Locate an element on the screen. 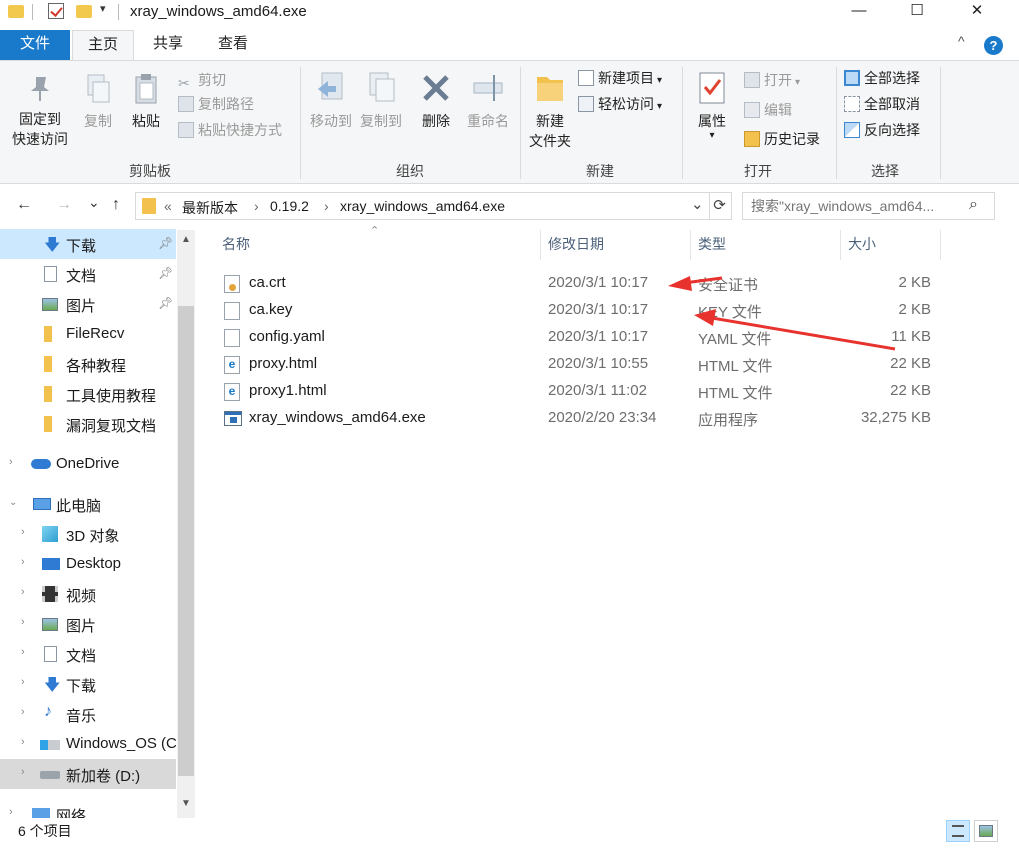  arrow-1-head is located at coordinates (680, 283).